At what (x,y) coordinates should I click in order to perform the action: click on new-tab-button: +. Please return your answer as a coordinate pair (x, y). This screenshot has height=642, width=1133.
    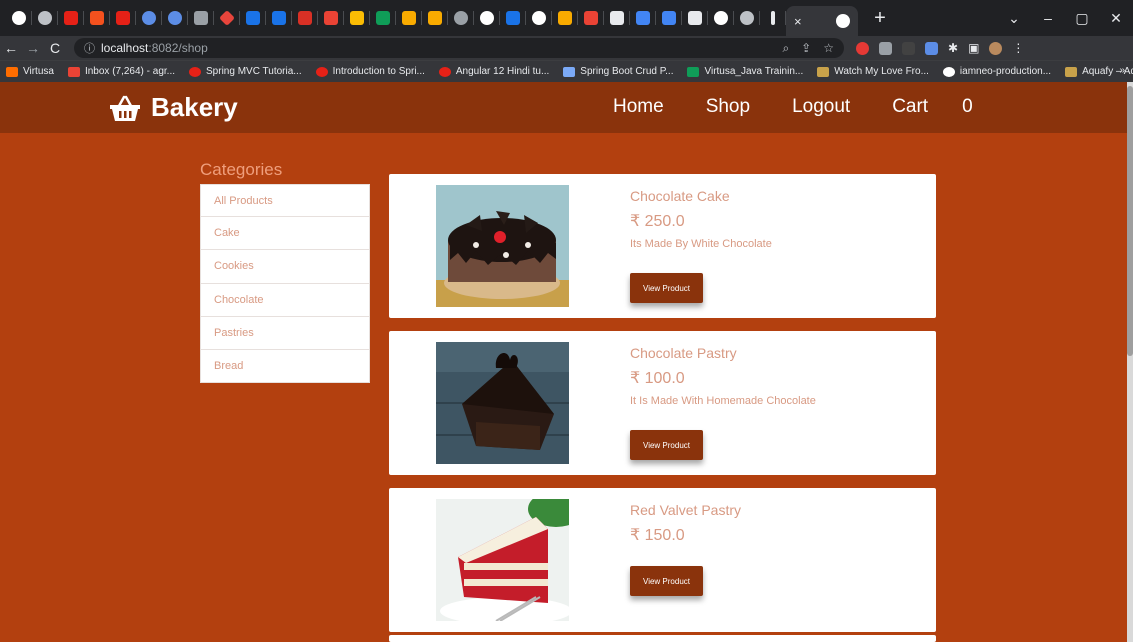
    Looking at the image, I should click on (880, 18).